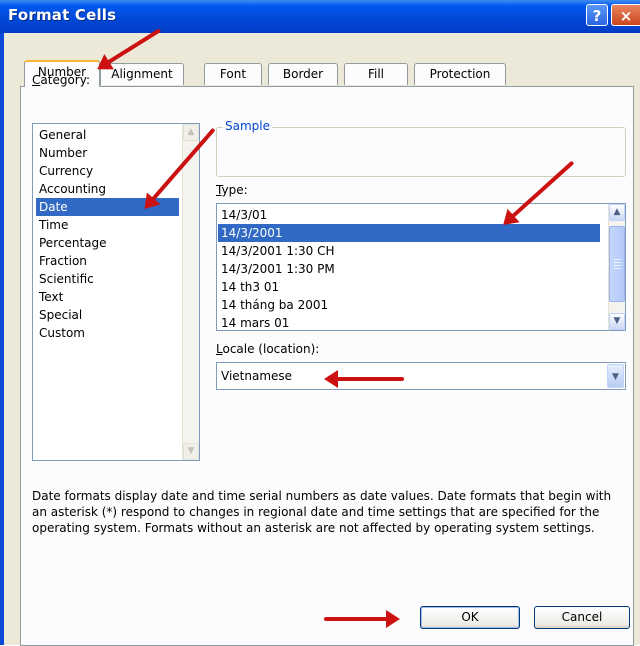 Image resolution: width=640 pixels, height=646 pixels. What do you see at coordinates (597, 15) in the screenshot?
I see `help-button: ?` at bounding box center [597, 15].